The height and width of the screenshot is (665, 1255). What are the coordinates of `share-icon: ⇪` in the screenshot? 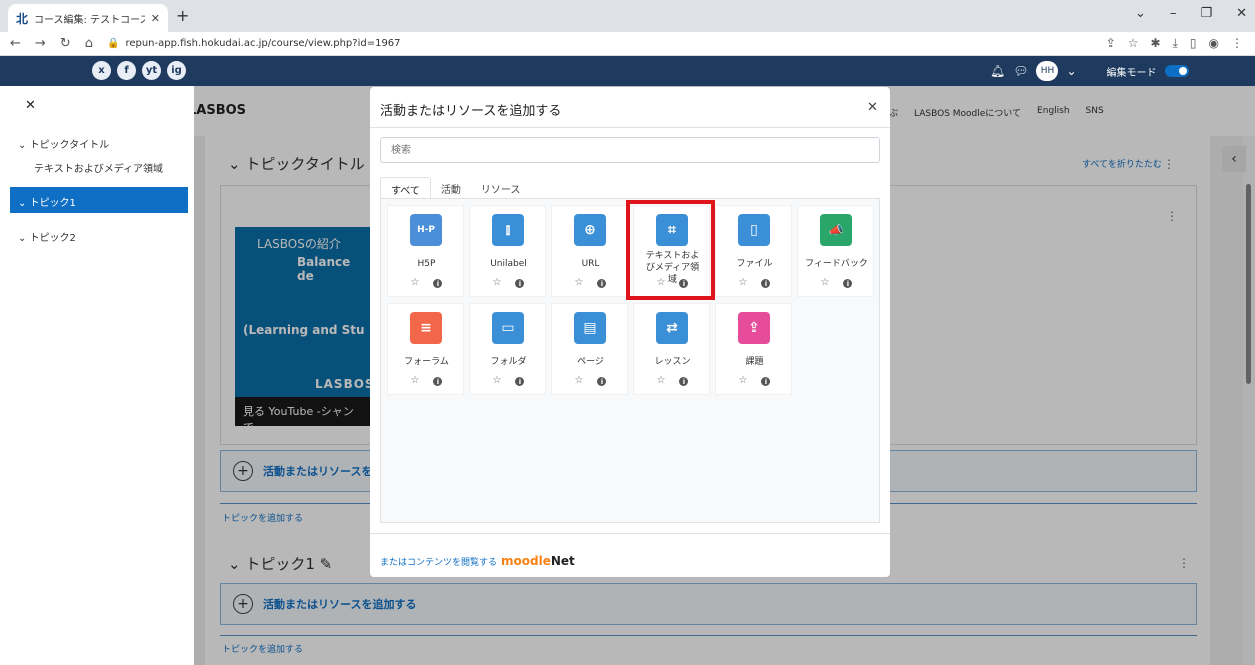 It's located at (1111, 43).